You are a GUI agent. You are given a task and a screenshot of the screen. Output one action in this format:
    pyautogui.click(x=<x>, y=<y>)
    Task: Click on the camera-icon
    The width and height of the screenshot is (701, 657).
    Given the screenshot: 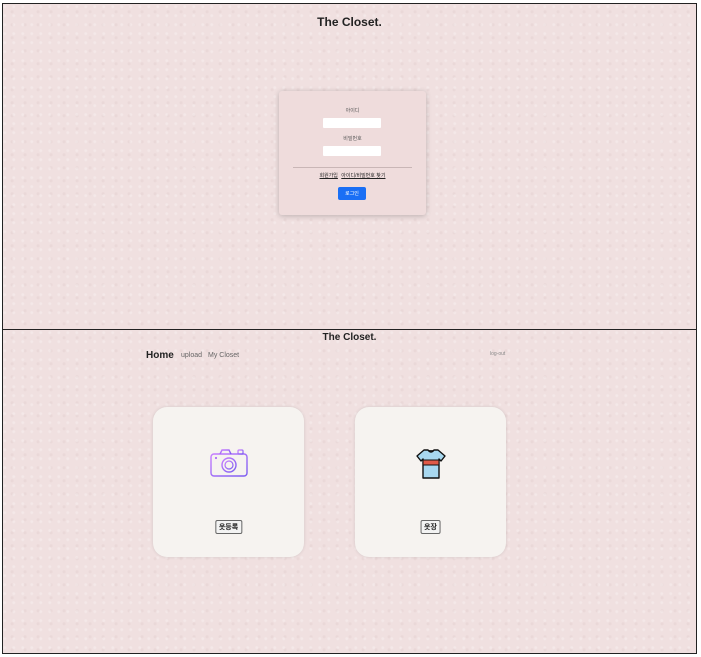 What is the action you would take?
    pyautogui.click(x=229, y=465)
    